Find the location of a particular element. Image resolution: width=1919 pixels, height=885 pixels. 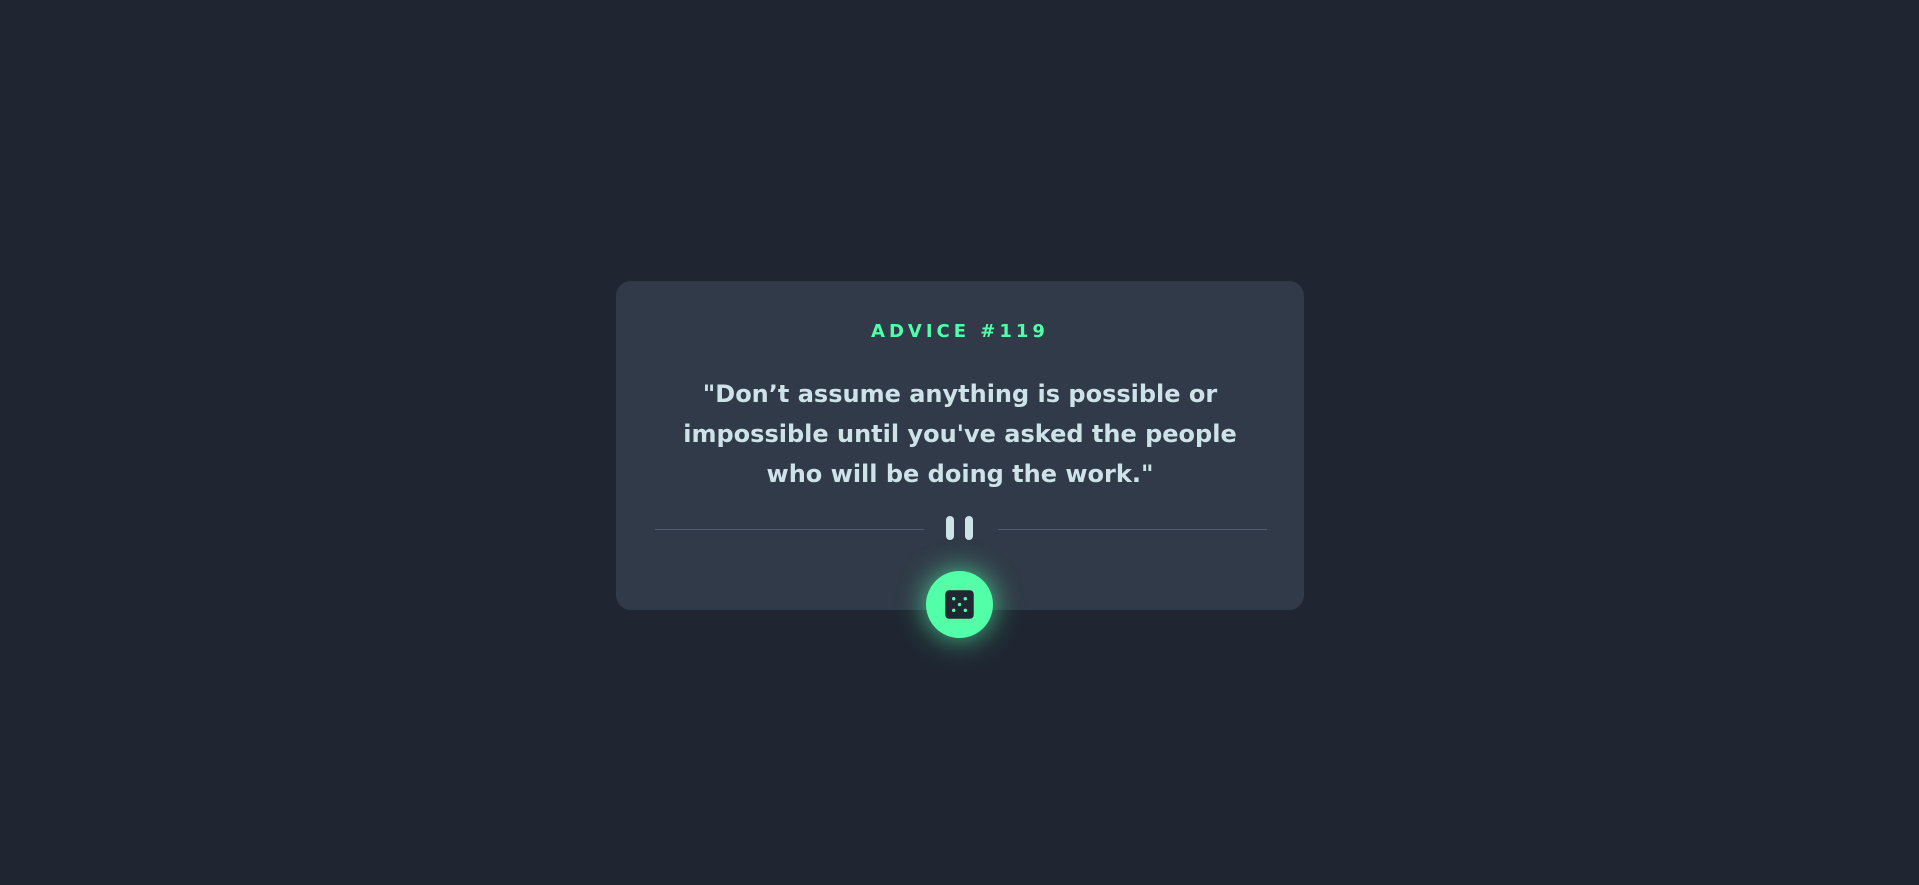

divider-line-left is located at coordinates (789, 529).